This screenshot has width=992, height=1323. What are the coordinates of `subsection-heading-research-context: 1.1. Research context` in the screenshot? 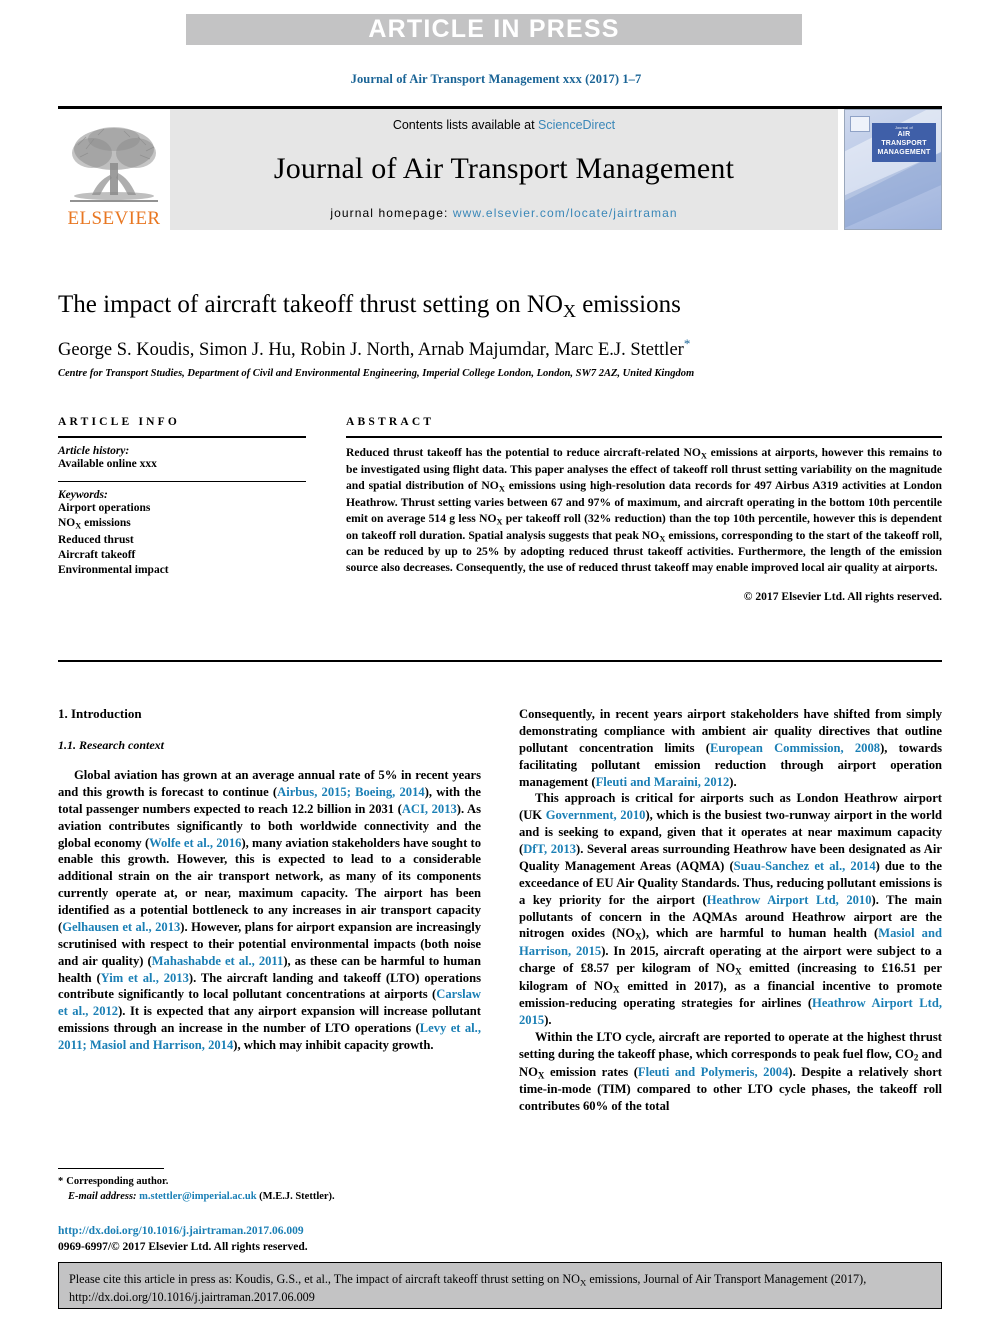 It's located at (111, 745).